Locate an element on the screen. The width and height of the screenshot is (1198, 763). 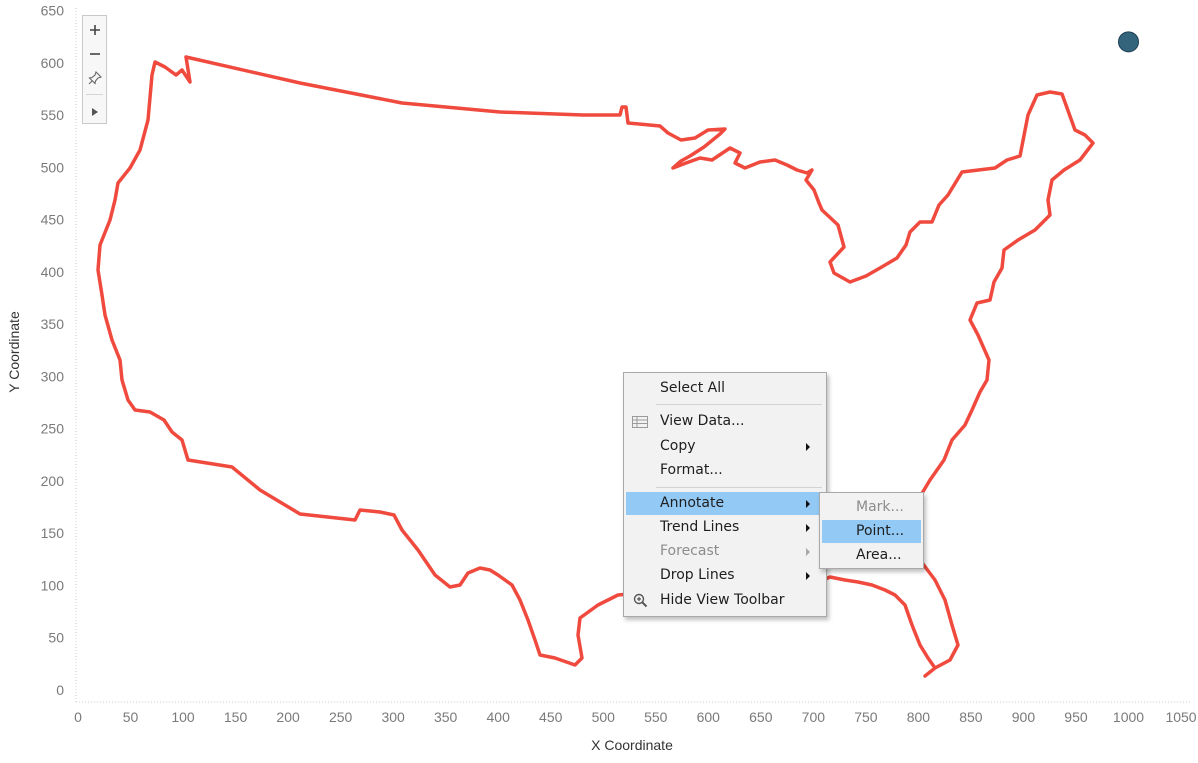
x-tick-label: 300 is located at coordinates (393, 717).